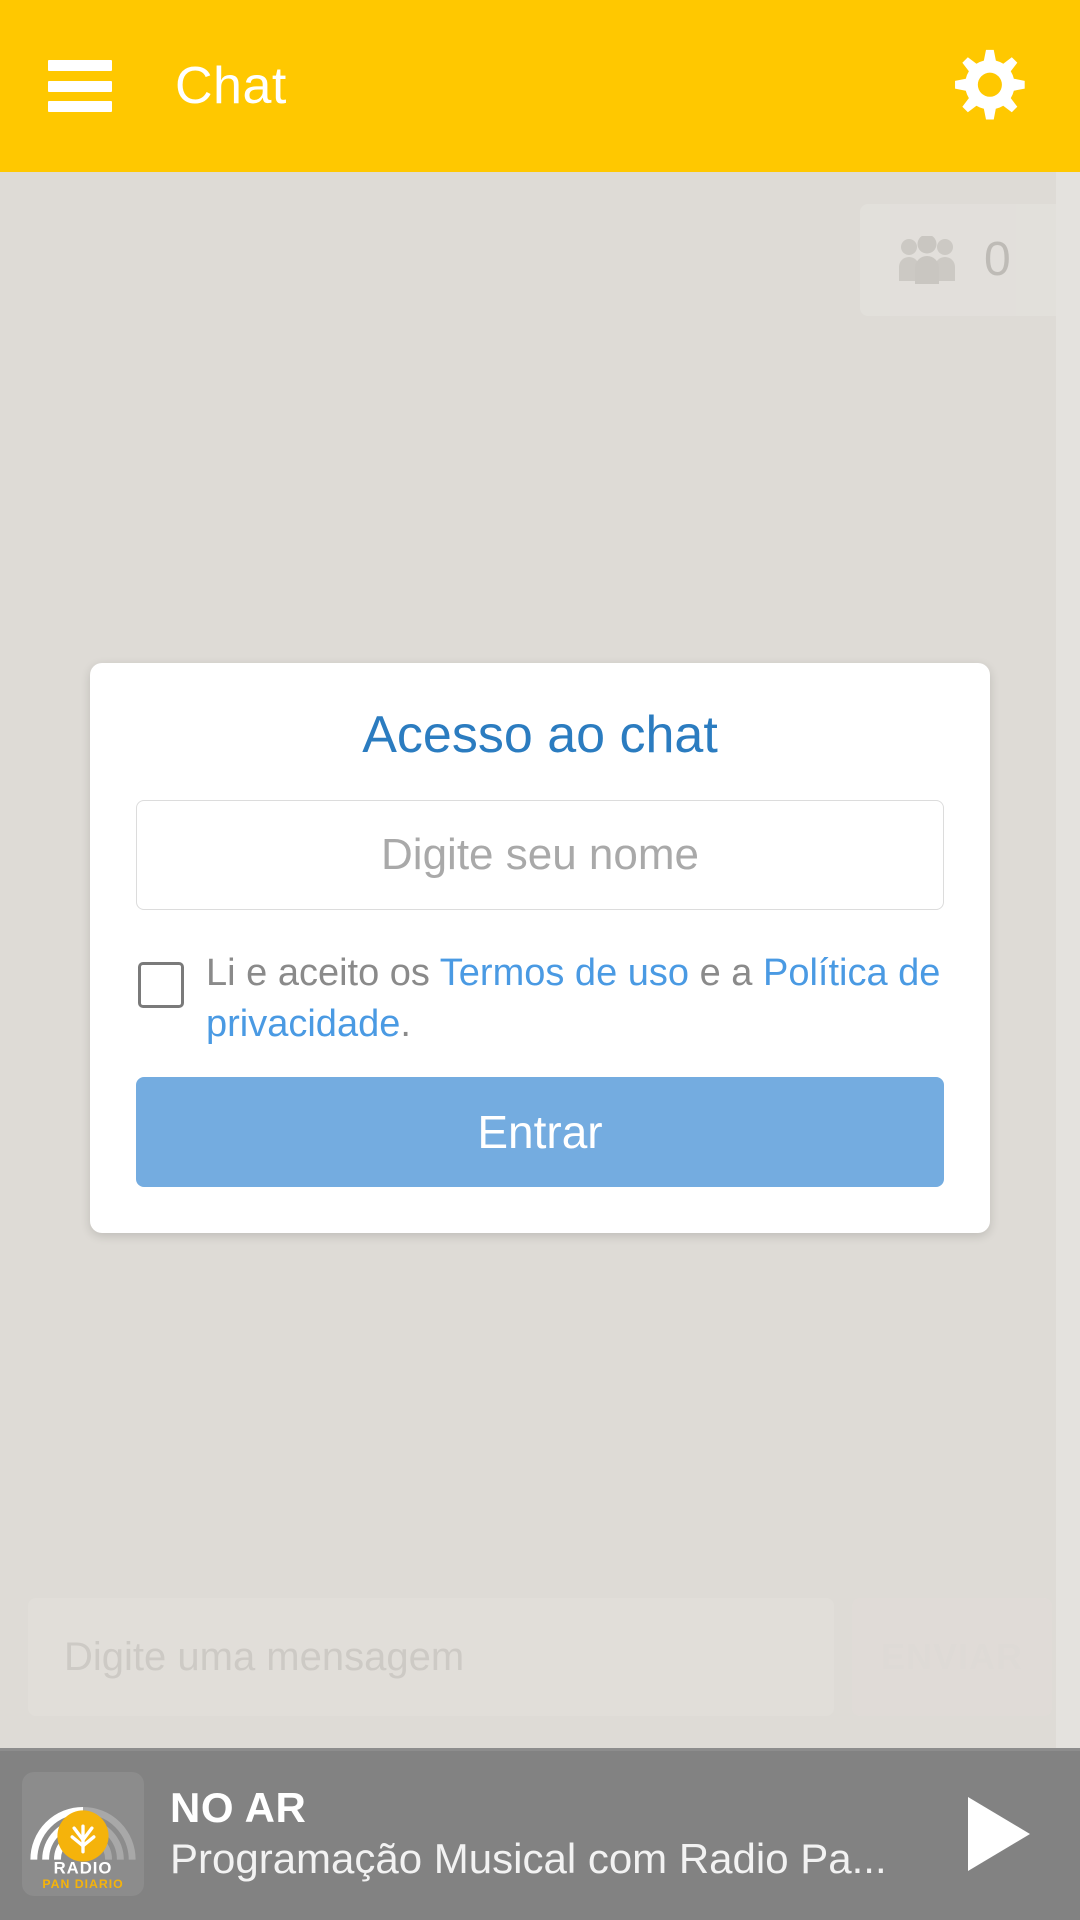 The image size is (1080, 1920). I want to click on name-input, so click(540, 855).